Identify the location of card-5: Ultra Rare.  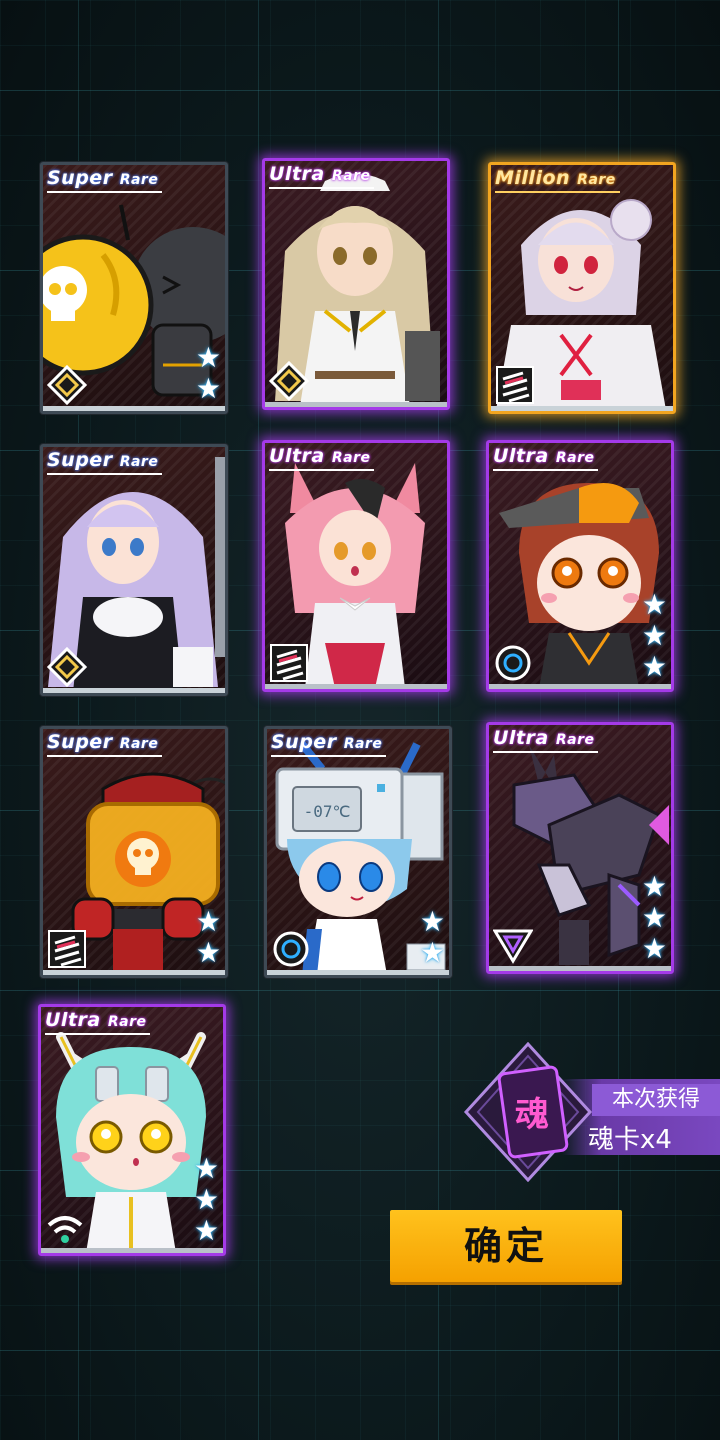
(356, 566).